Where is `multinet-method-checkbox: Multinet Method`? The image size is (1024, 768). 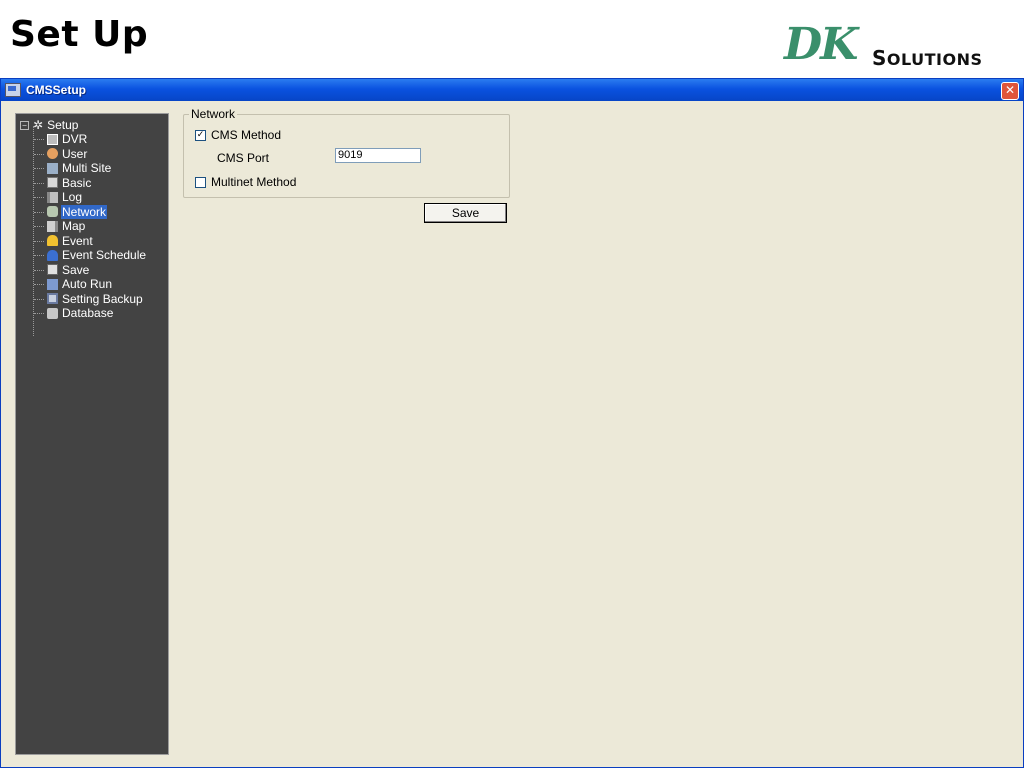
multinet-method-checkbox: Multinet Method is located at coordinates (245, 182).